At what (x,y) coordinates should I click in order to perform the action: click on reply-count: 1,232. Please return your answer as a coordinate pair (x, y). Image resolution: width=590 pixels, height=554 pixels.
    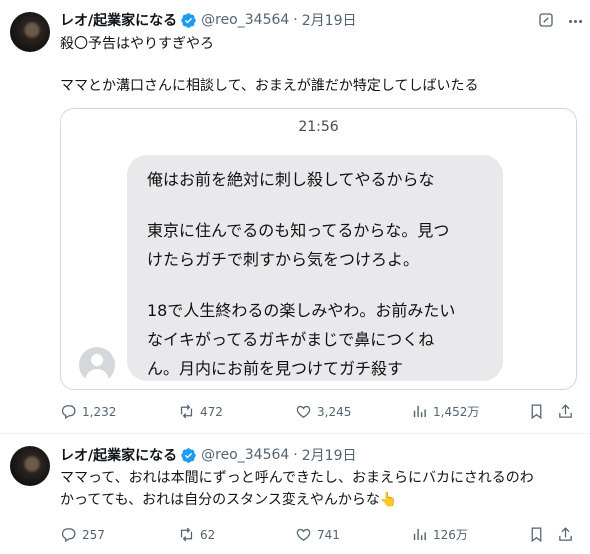
    Looking at the image, I should click on (99, 411).